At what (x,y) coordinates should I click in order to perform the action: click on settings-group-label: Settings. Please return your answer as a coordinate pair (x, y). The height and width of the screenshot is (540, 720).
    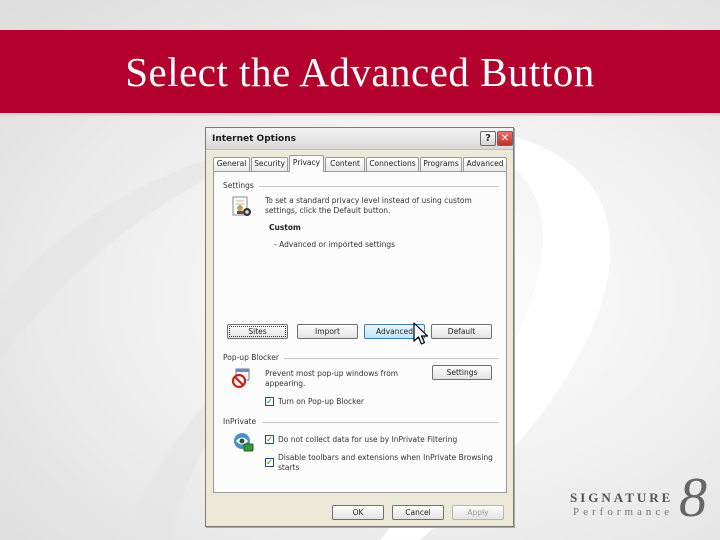
    Looking at the image, I should click on (238, 185).